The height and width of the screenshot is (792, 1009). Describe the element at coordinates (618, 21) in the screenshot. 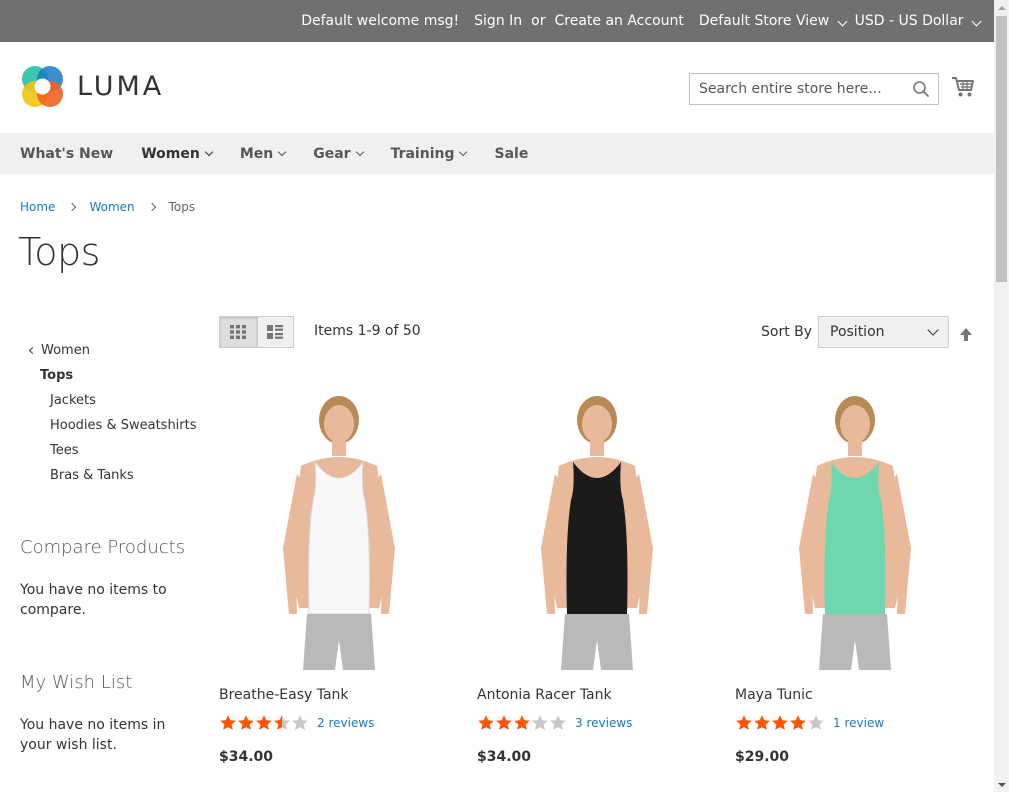

I see `create-account-link: Create an Account` at that location.